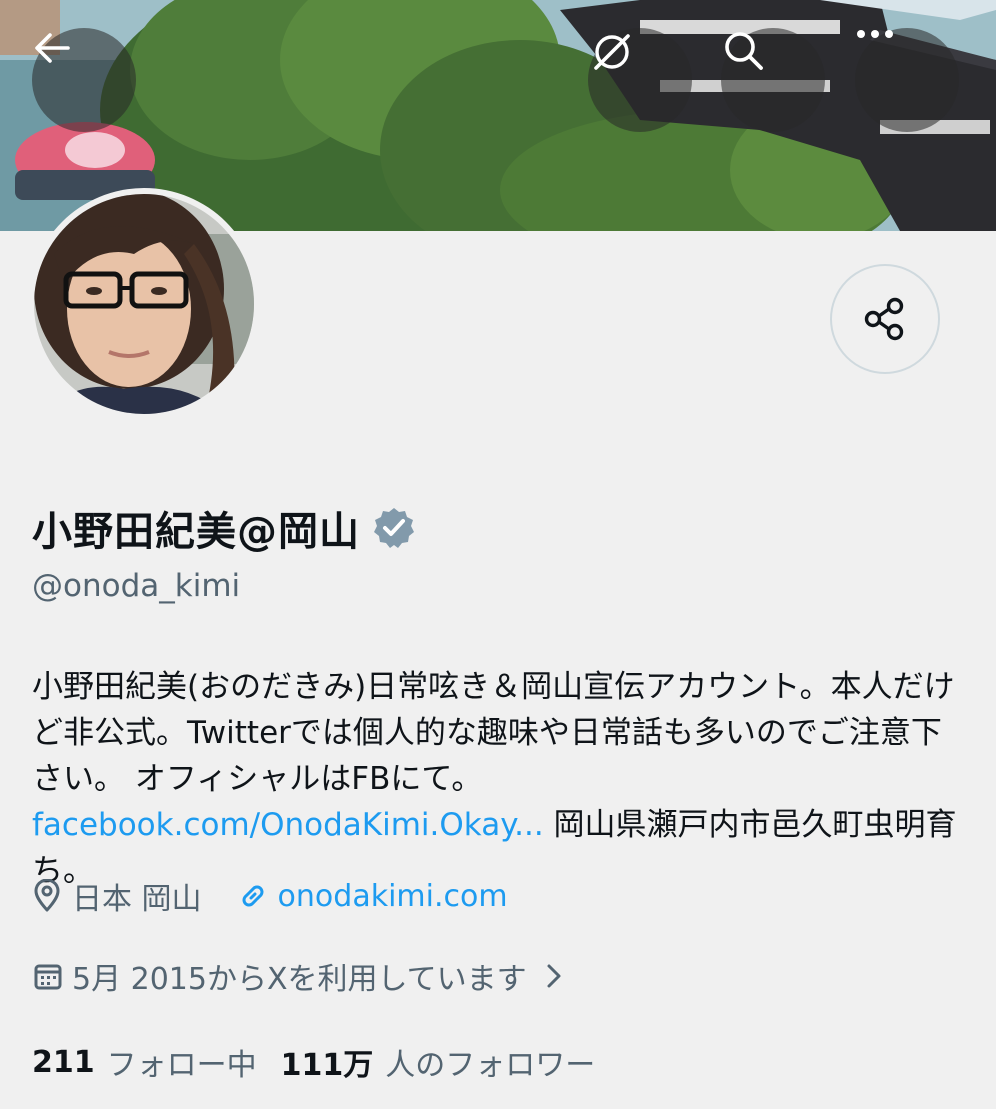 This screenshot has width=996, height=1109. What do you see at coordinates (554, 976) in the screenshot?
I see `chevron-right-icon` at bounding box center [554, 976].